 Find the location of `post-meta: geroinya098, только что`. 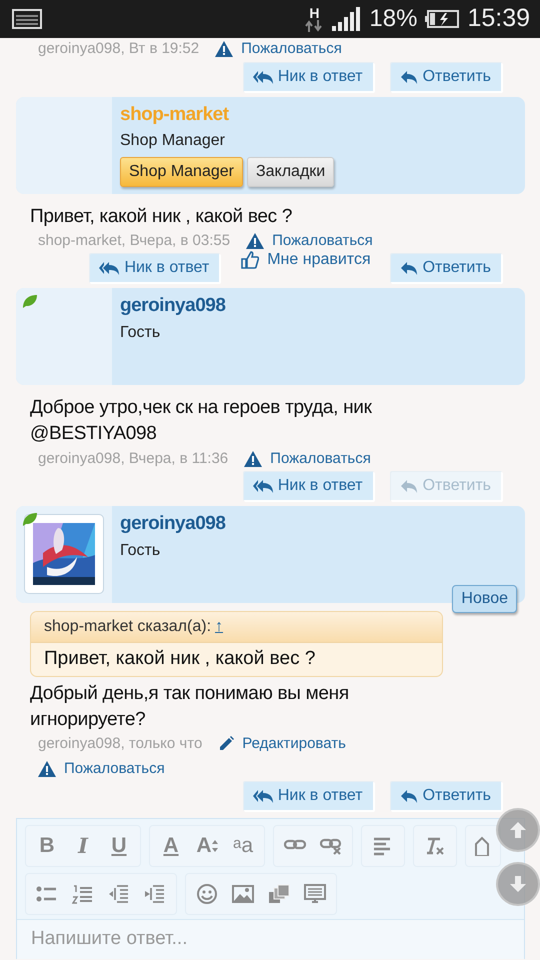

post-meta: geroinya098, только что is located at coordinates (120, 744).